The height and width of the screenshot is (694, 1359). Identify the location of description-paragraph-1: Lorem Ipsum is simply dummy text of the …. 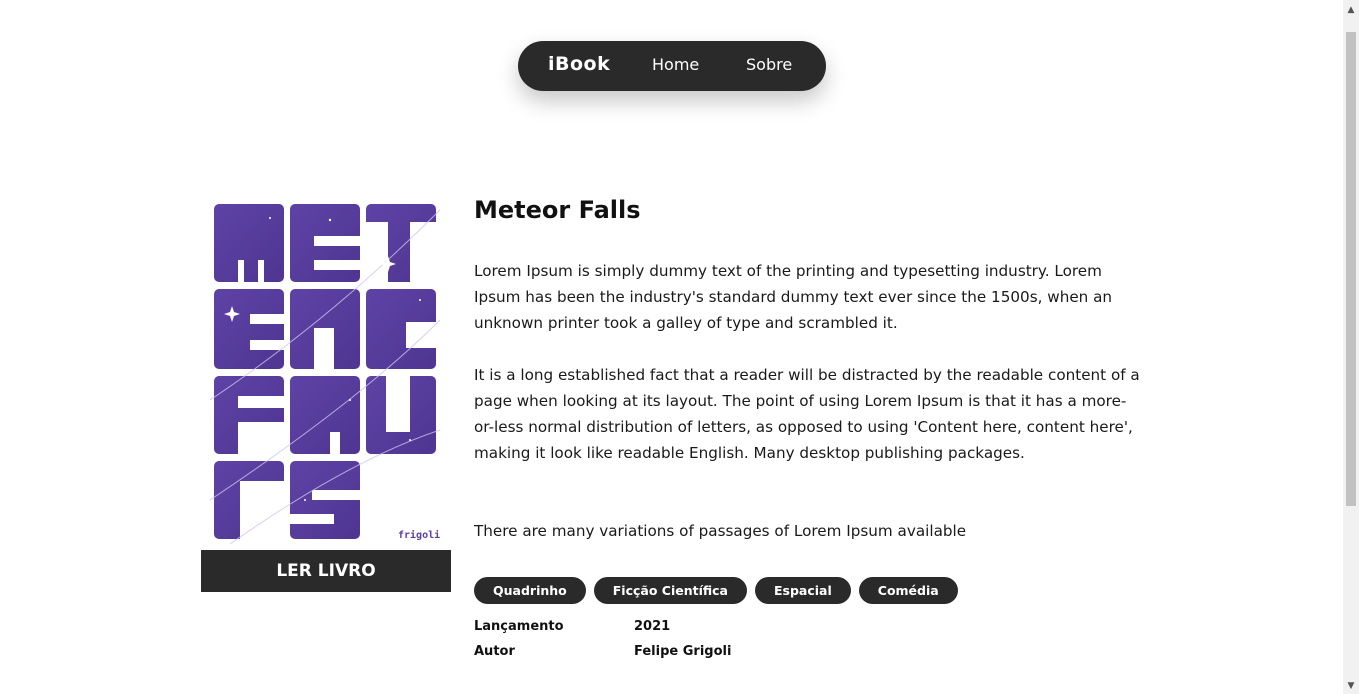
(793, 297).